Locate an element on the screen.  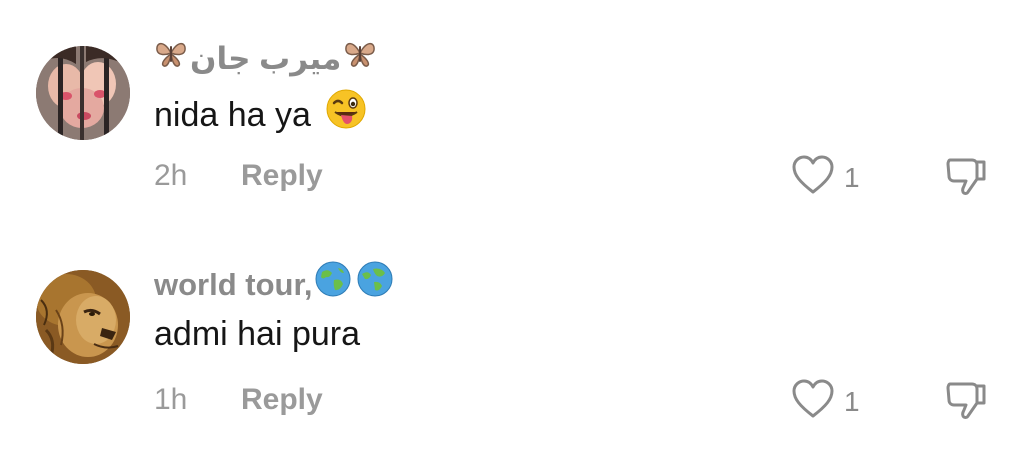
avatar-girl-photo is located at coordinates (83, 93).